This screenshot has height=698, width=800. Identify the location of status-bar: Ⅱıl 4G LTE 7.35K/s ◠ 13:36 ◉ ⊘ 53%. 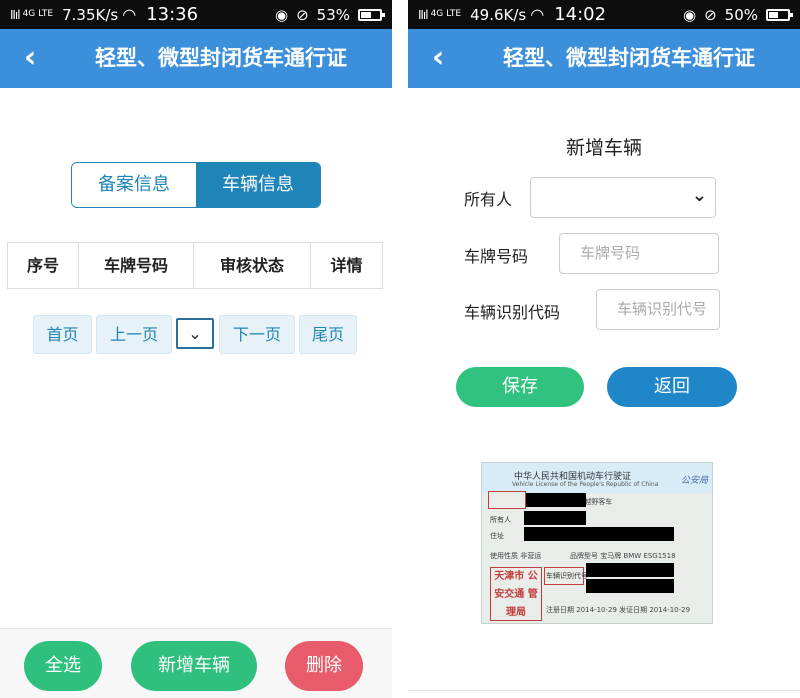
(196, 14).